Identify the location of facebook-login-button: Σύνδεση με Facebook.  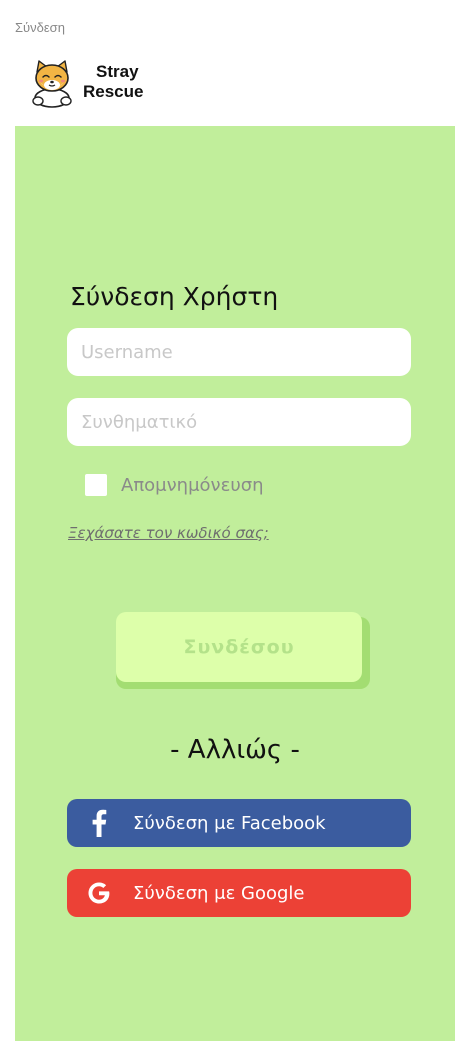
(239, 823).